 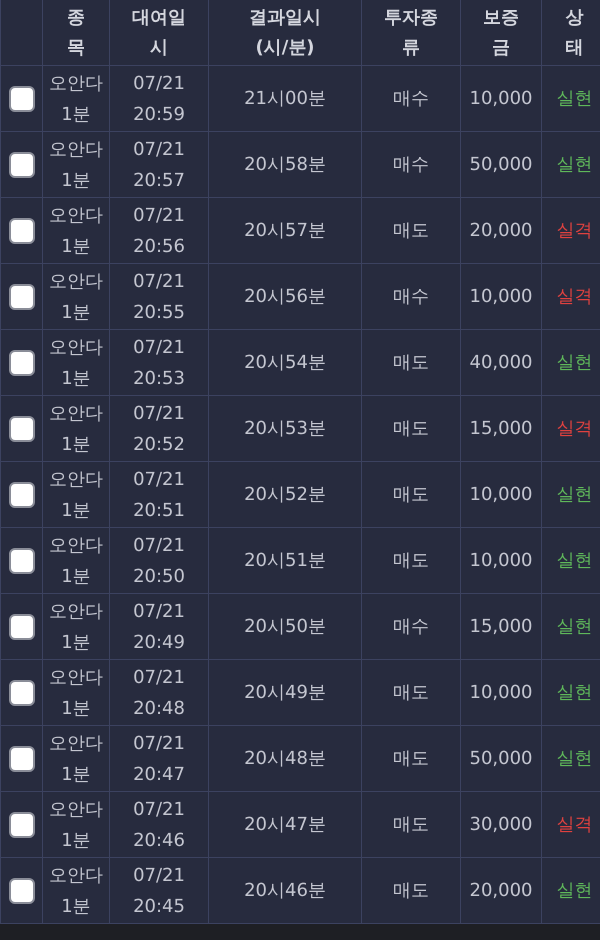 What do you see at coordinates (159, 98) in the screenshot?
I see `table-cell: 07/21 20:59` at bounding box center [159, 98].